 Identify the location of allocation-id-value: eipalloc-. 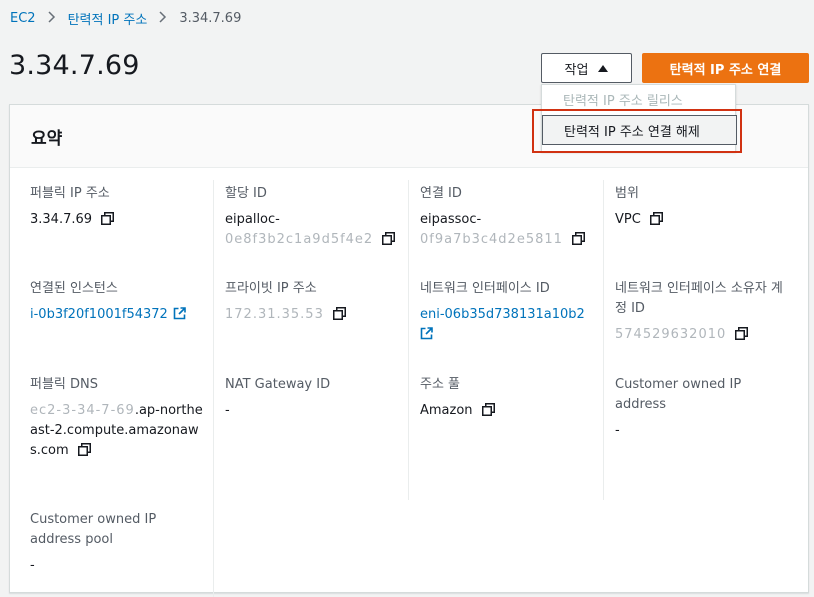
(252, 219).